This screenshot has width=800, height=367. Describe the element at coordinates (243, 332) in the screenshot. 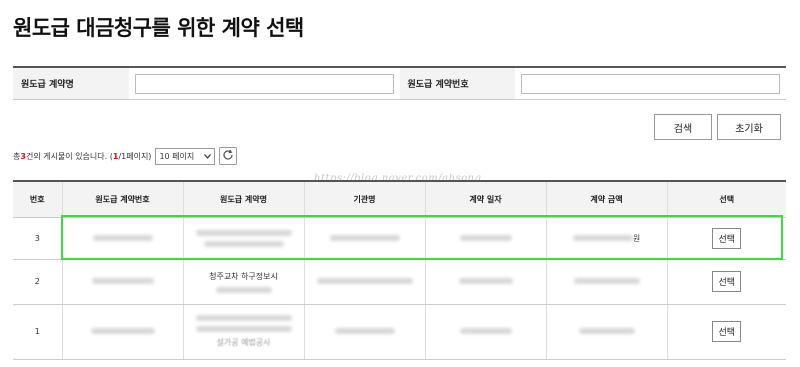

I see `row-contract-name: 설가공 예법공사` at that location.